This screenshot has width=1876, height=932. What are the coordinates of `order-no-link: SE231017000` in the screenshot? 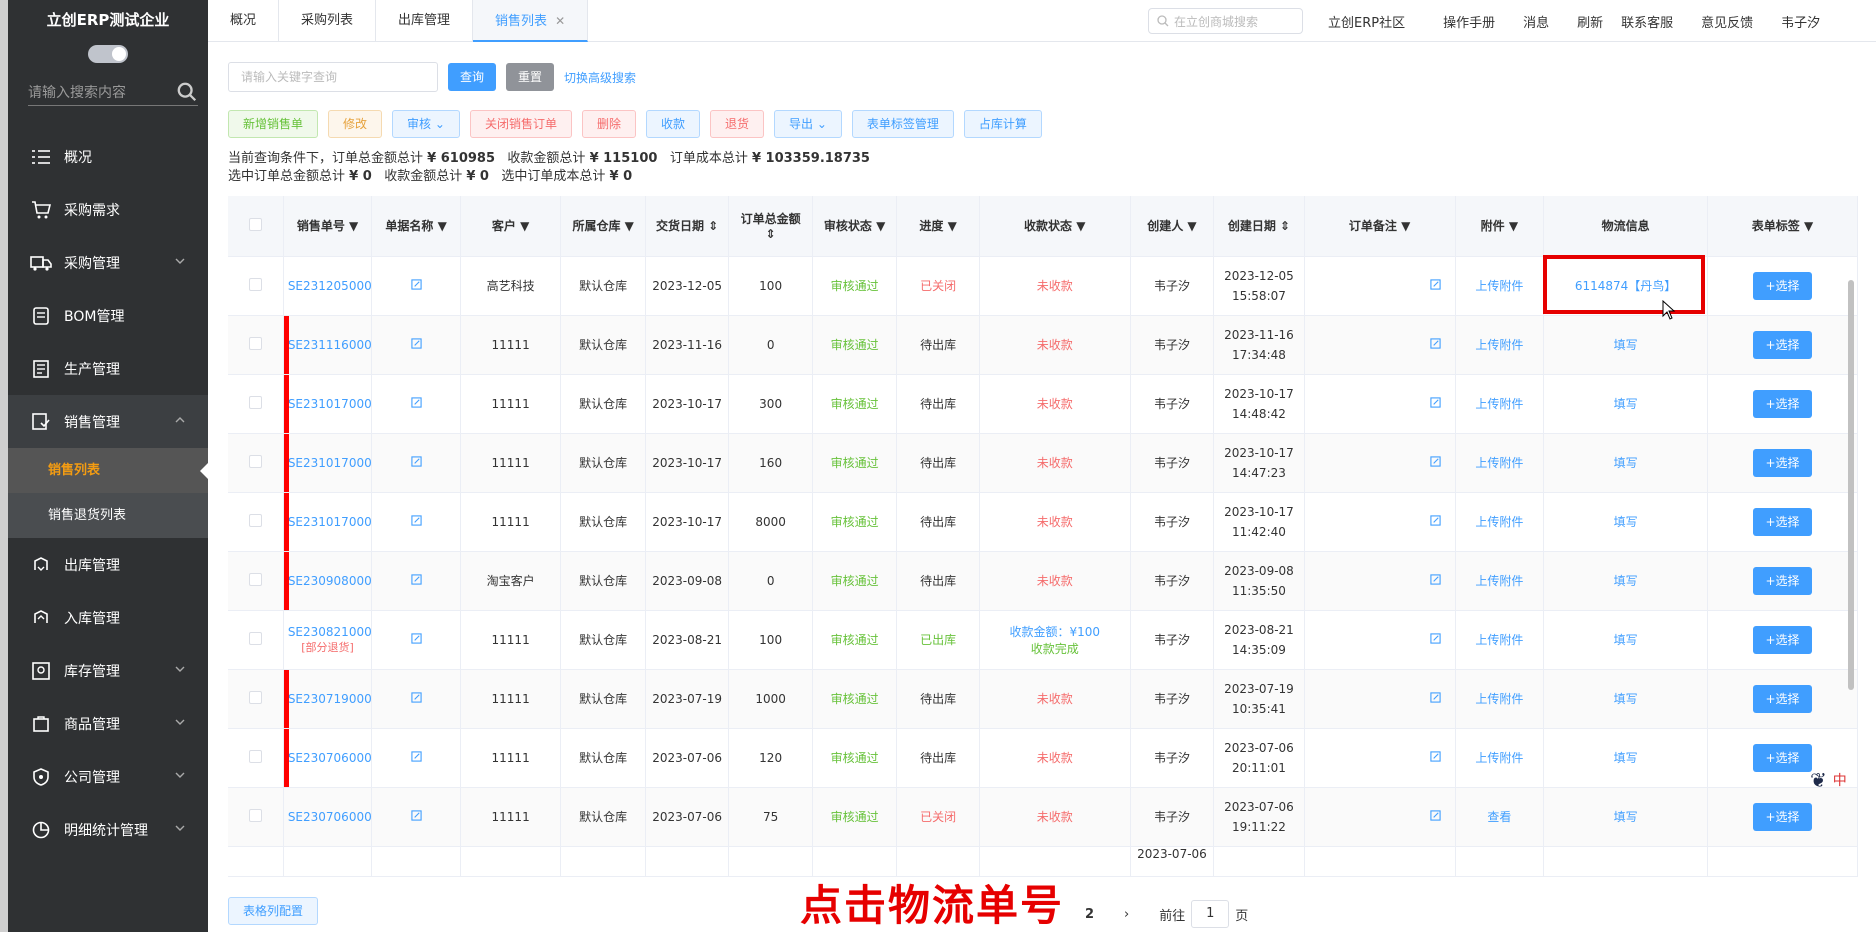 It's located at (329, 522).